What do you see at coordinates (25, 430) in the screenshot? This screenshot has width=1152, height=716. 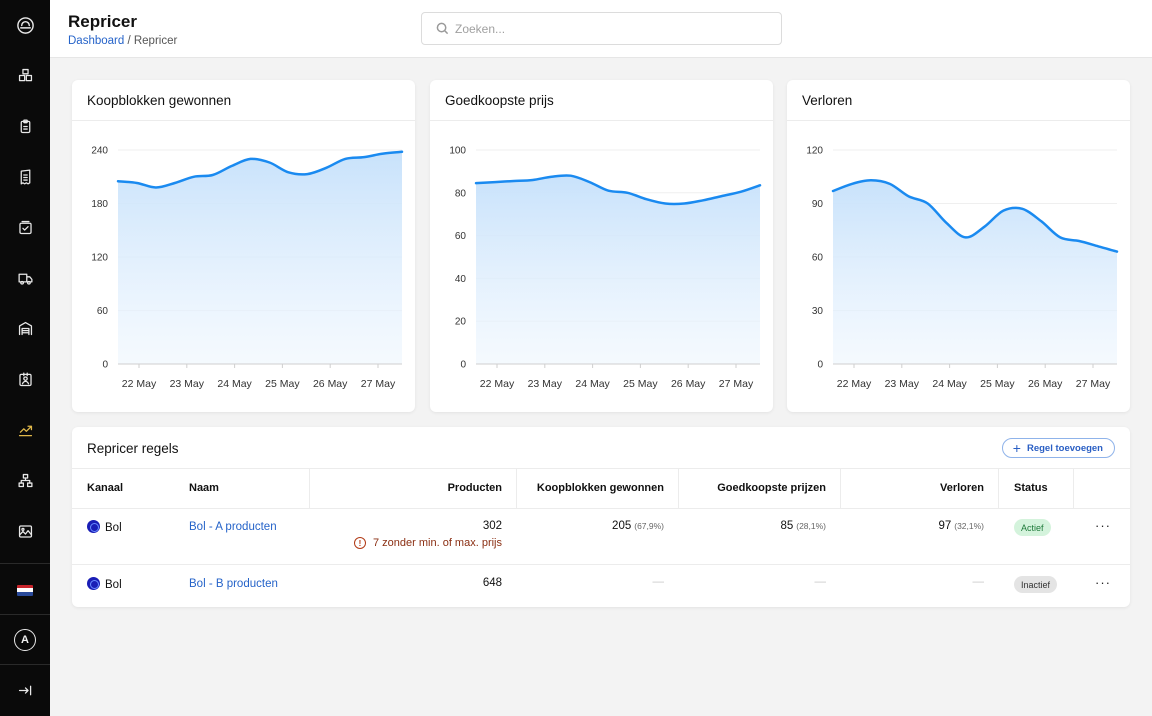 I see `chart-trend-icon` at bounding box center [25, 430].